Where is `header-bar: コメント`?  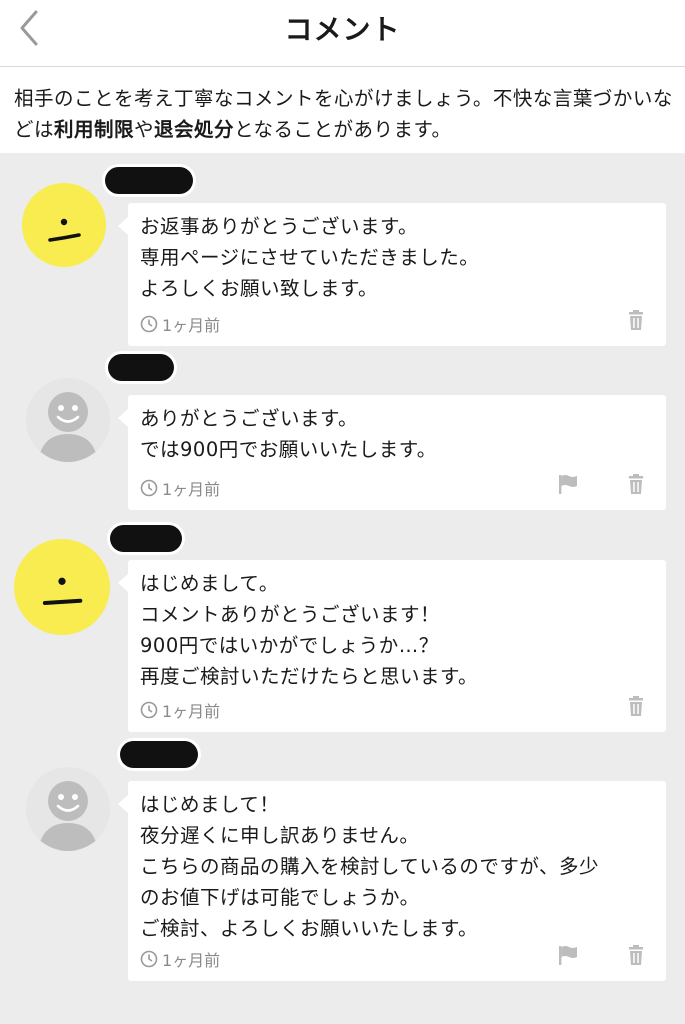 header-bar: コメント is located at coordinates (342, 33).